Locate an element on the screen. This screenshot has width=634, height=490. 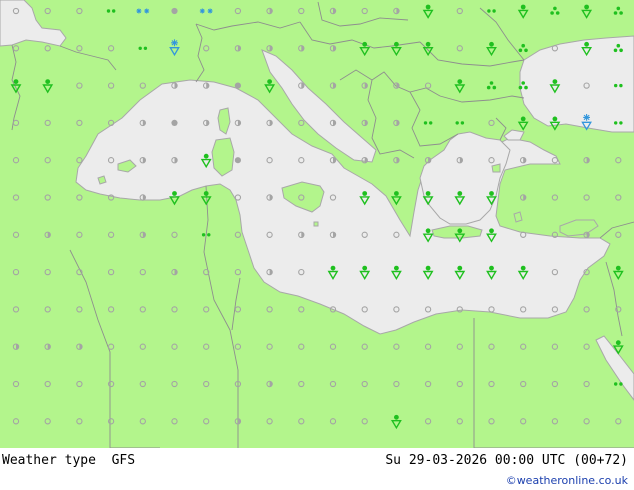
product-label: Weather type GFS is located at coordinates (68, 460).